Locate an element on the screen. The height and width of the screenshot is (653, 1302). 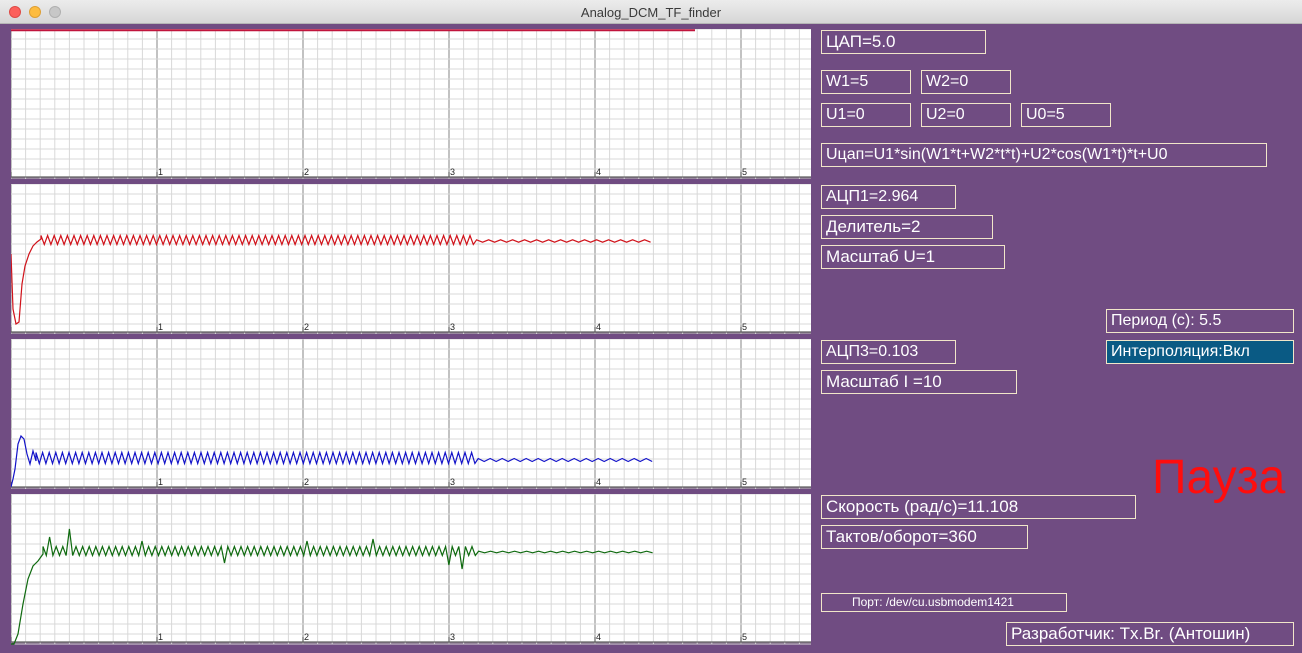
window-title: Analog_DCM_TF_finder is located at coordinates (651, 12).